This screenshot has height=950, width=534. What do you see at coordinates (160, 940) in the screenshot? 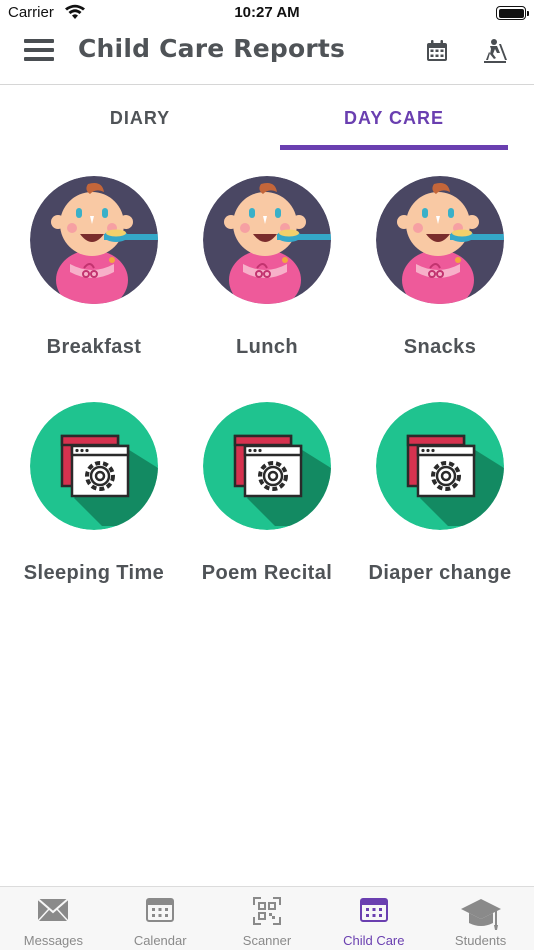
I see `tab-label: Calendar` at bounding box center [160, 940].